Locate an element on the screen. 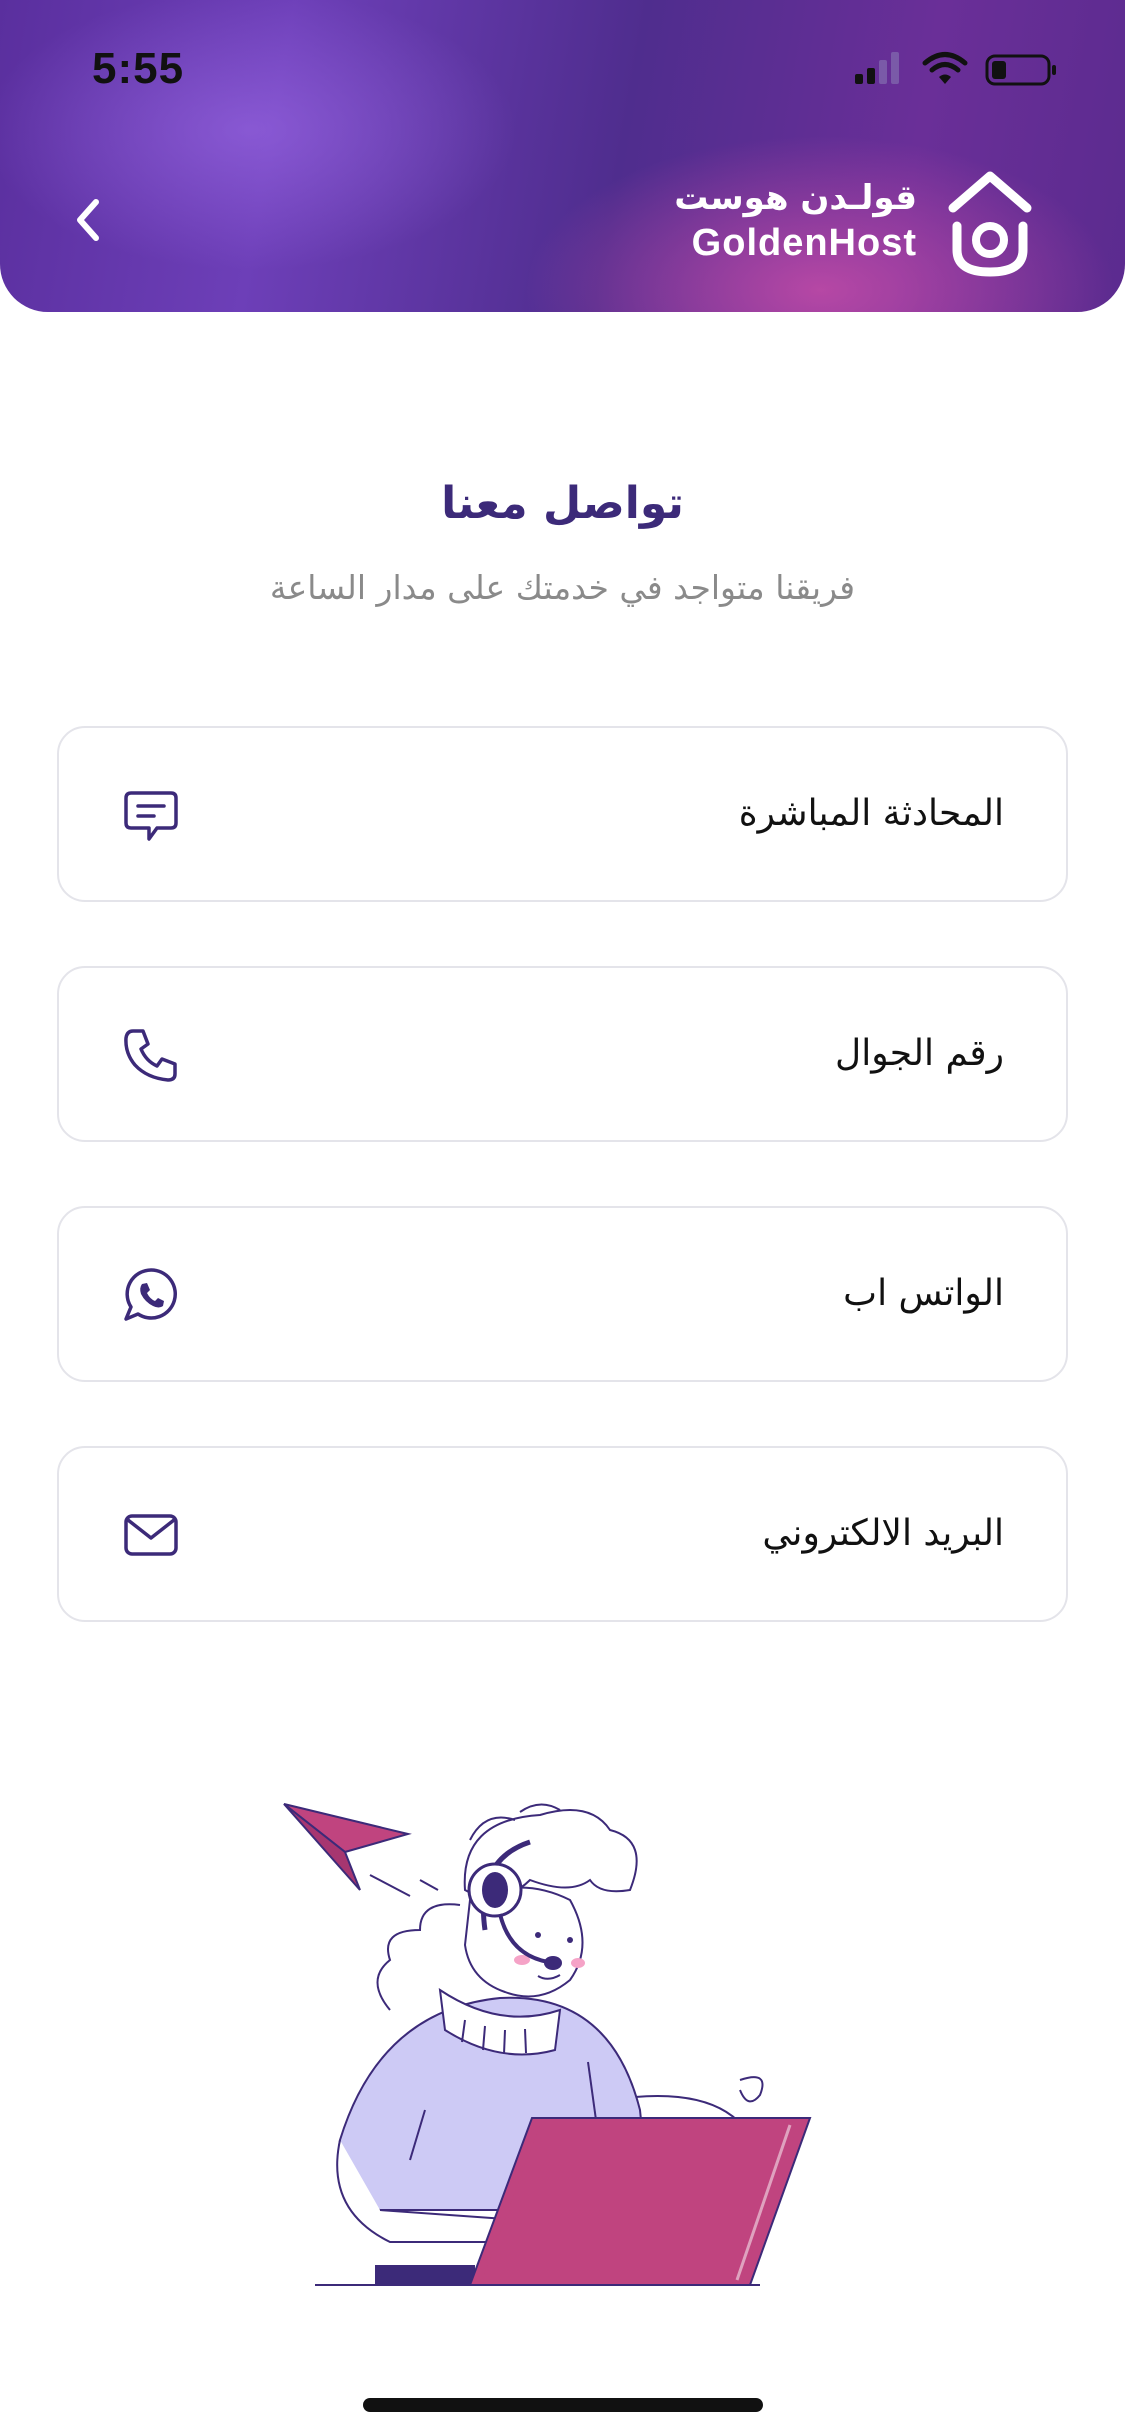  contact-option-label: رقم الجوال is located at coordinates (919, 1053).